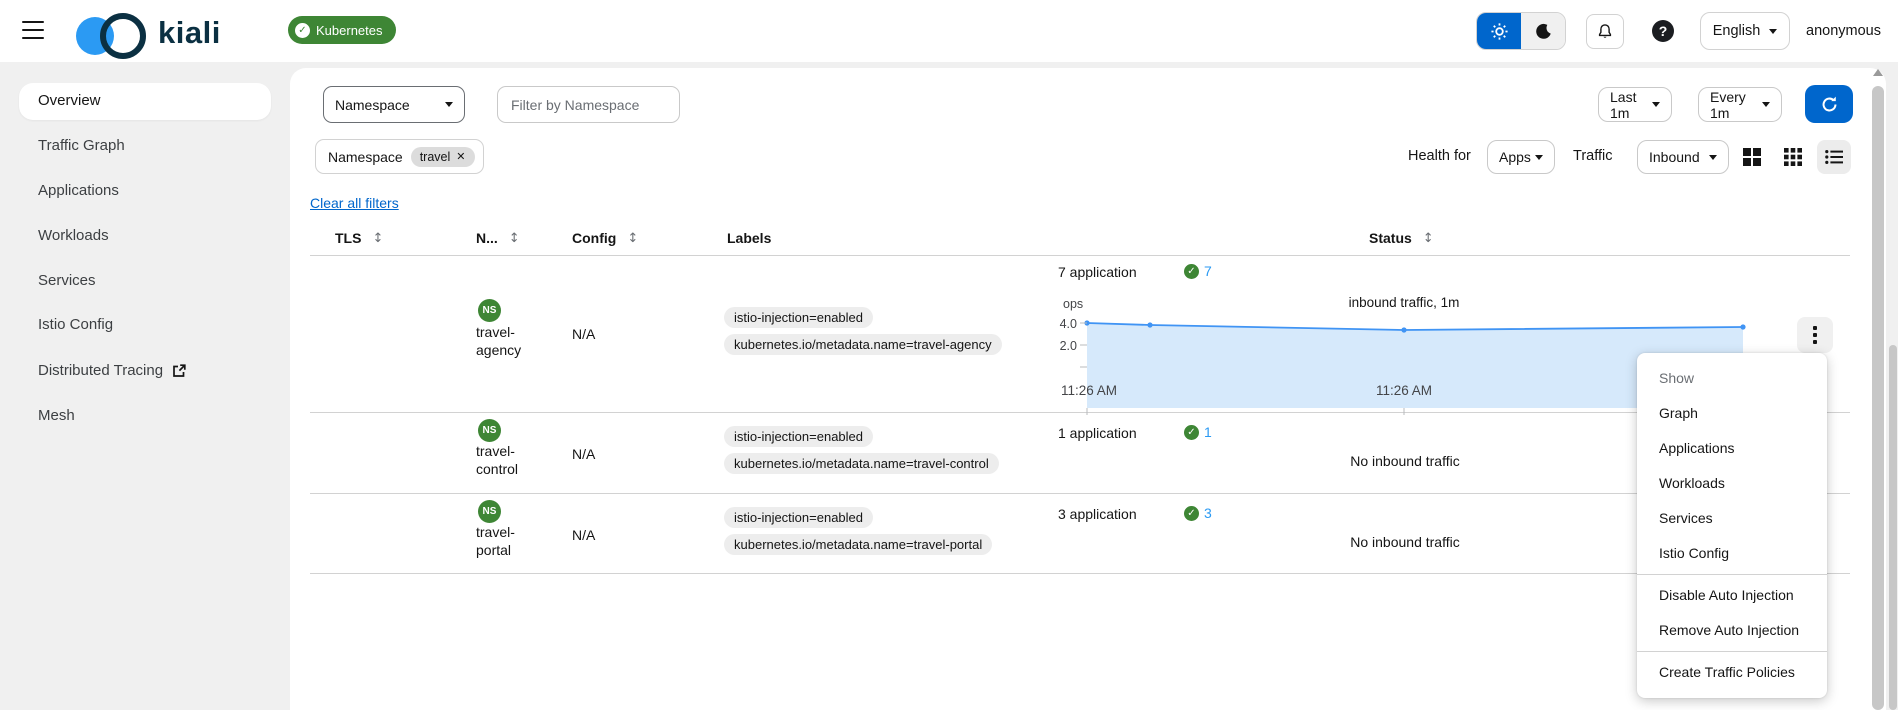 Image resolution: width=1898 pixels, height=710 pixels. I want to click on sidebar-item-distributed-tracing: Distributed Tracing, so click(112, 370).